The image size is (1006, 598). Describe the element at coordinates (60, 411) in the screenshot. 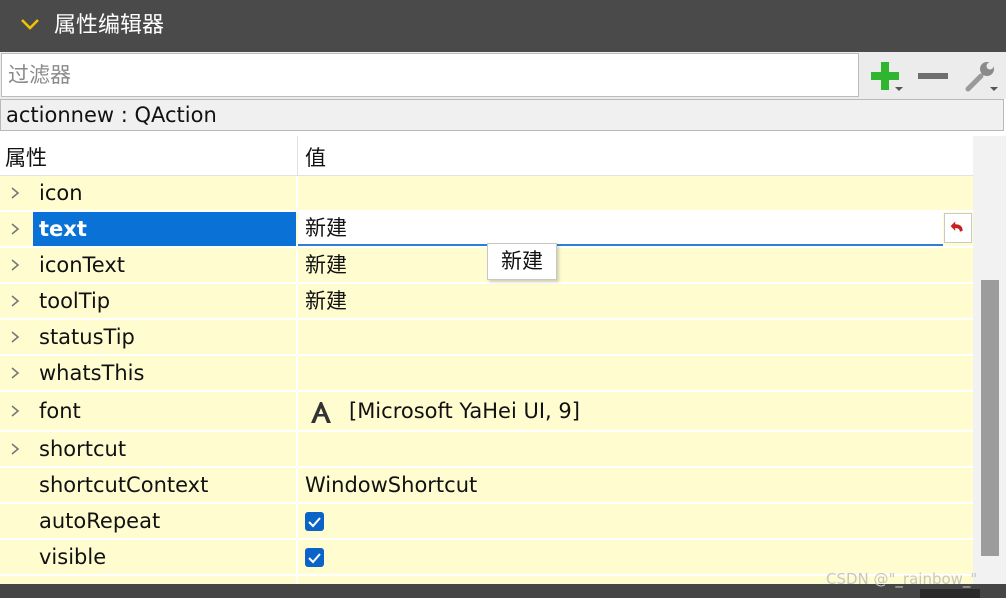

I see `property-name: font` at that location.